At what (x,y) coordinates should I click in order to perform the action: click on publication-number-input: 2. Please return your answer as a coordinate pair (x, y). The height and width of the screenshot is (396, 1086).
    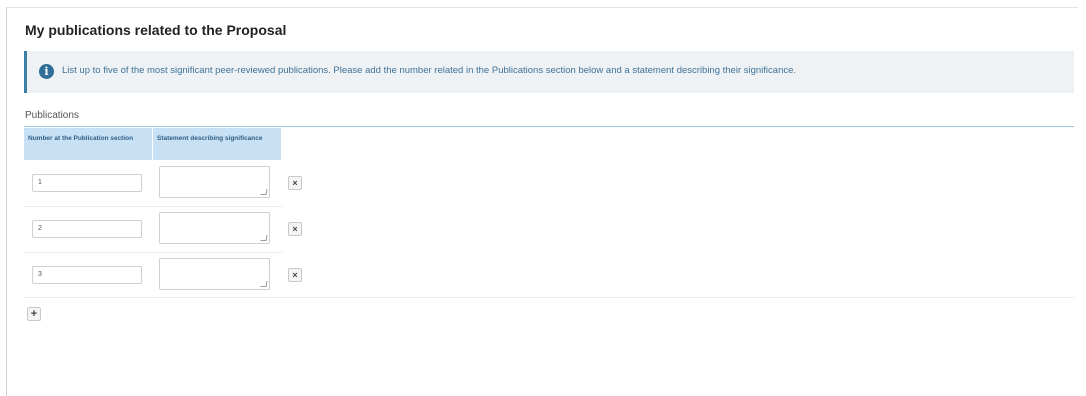
    Looking at the image, I should click on (87, 229).